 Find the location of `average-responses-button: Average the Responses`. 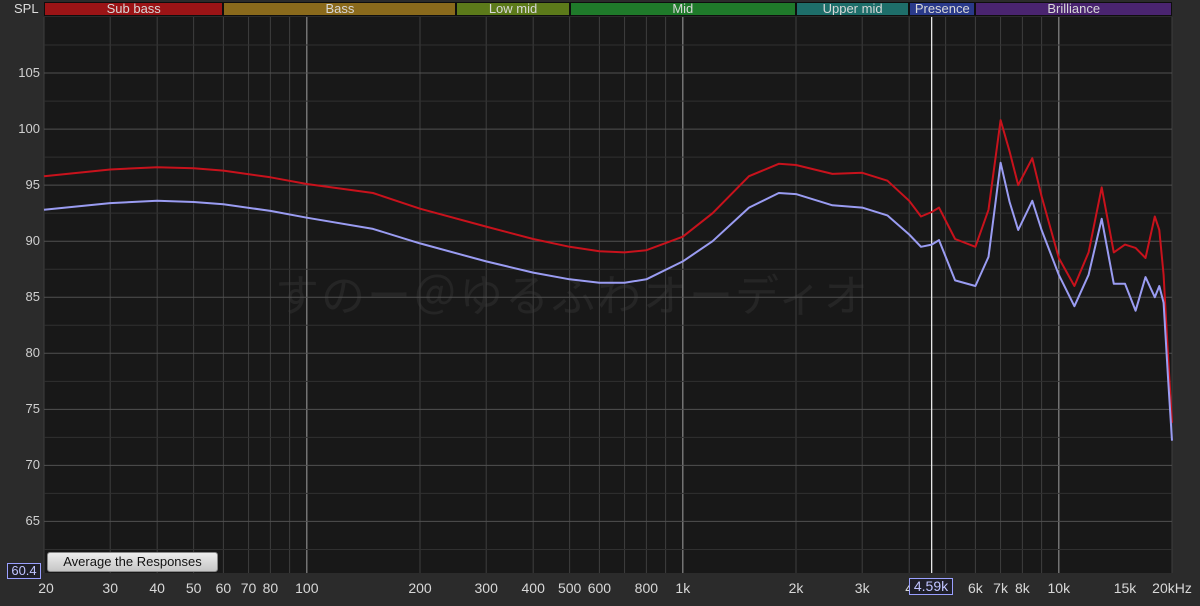

average-responses-button: Average the Responses is located at coordinates (132, 562).